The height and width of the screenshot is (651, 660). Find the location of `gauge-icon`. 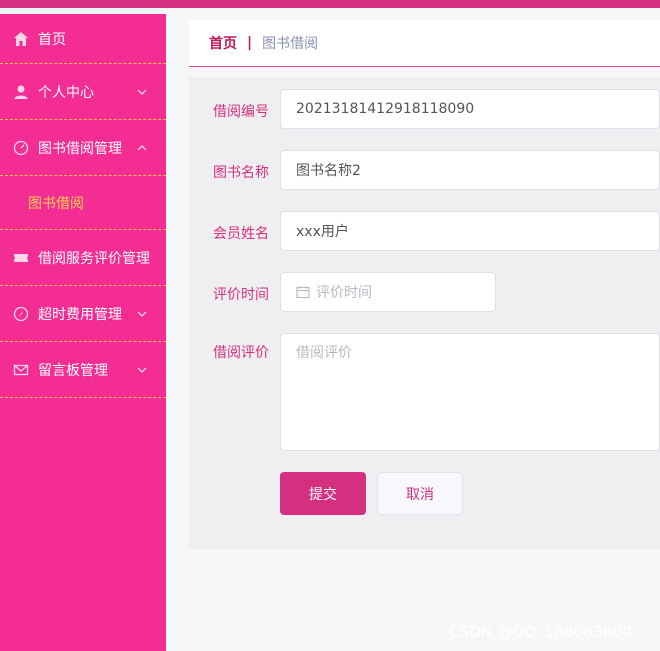

gauge-icon is located at coordinates (21, 148).